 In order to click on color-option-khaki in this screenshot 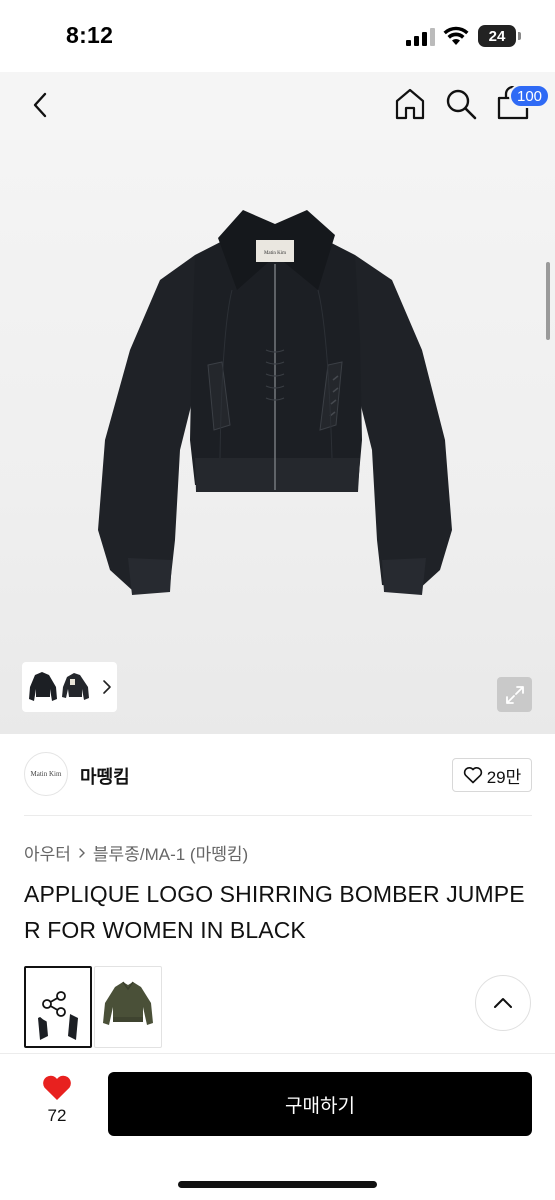, I will do `click(128, 1007)`.